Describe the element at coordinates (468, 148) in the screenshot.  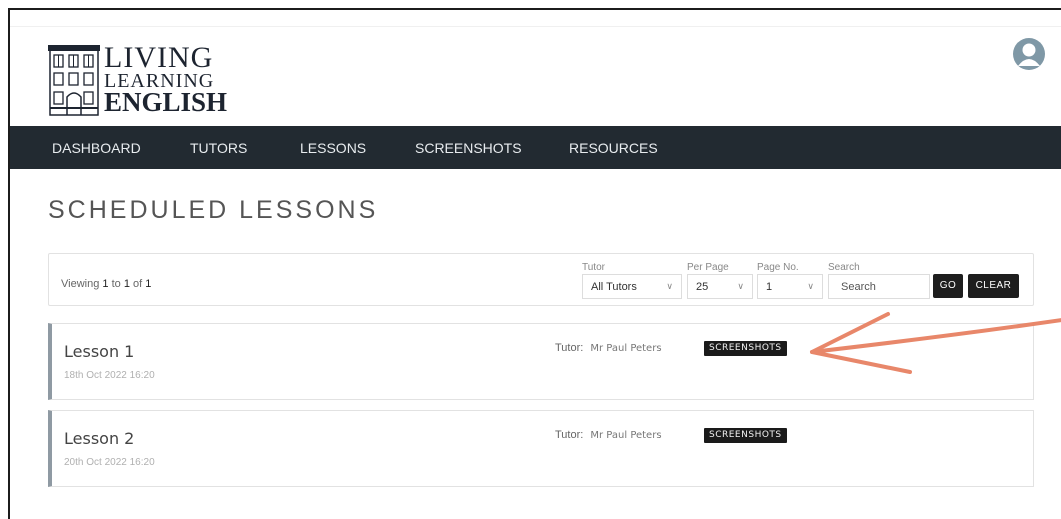
I see `nav-item-screenshots: SCREENSHOTS` at that location.